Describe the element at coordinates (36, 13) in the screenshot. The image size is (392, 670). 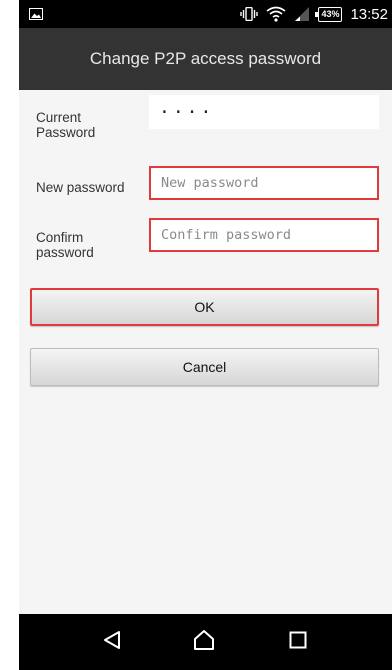
I see `image-notification-icon` at that location.